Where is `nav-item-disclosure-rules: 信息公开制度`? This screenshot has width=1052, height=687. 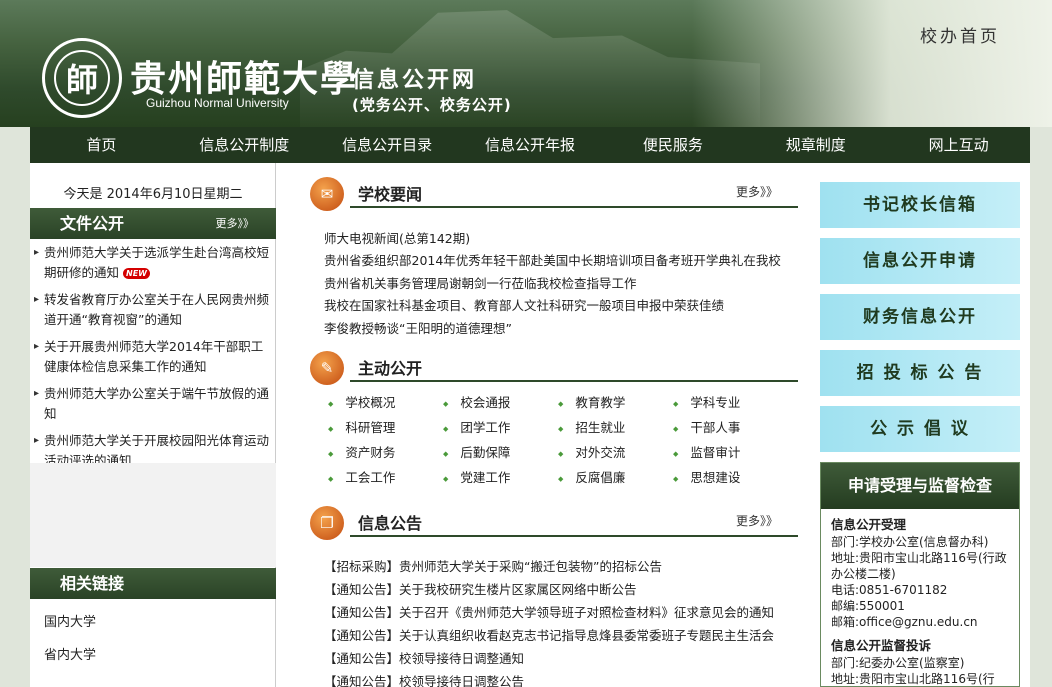
nav-item-disclosure-rules: 信息公开制度 is located at coordinates (244, 145).